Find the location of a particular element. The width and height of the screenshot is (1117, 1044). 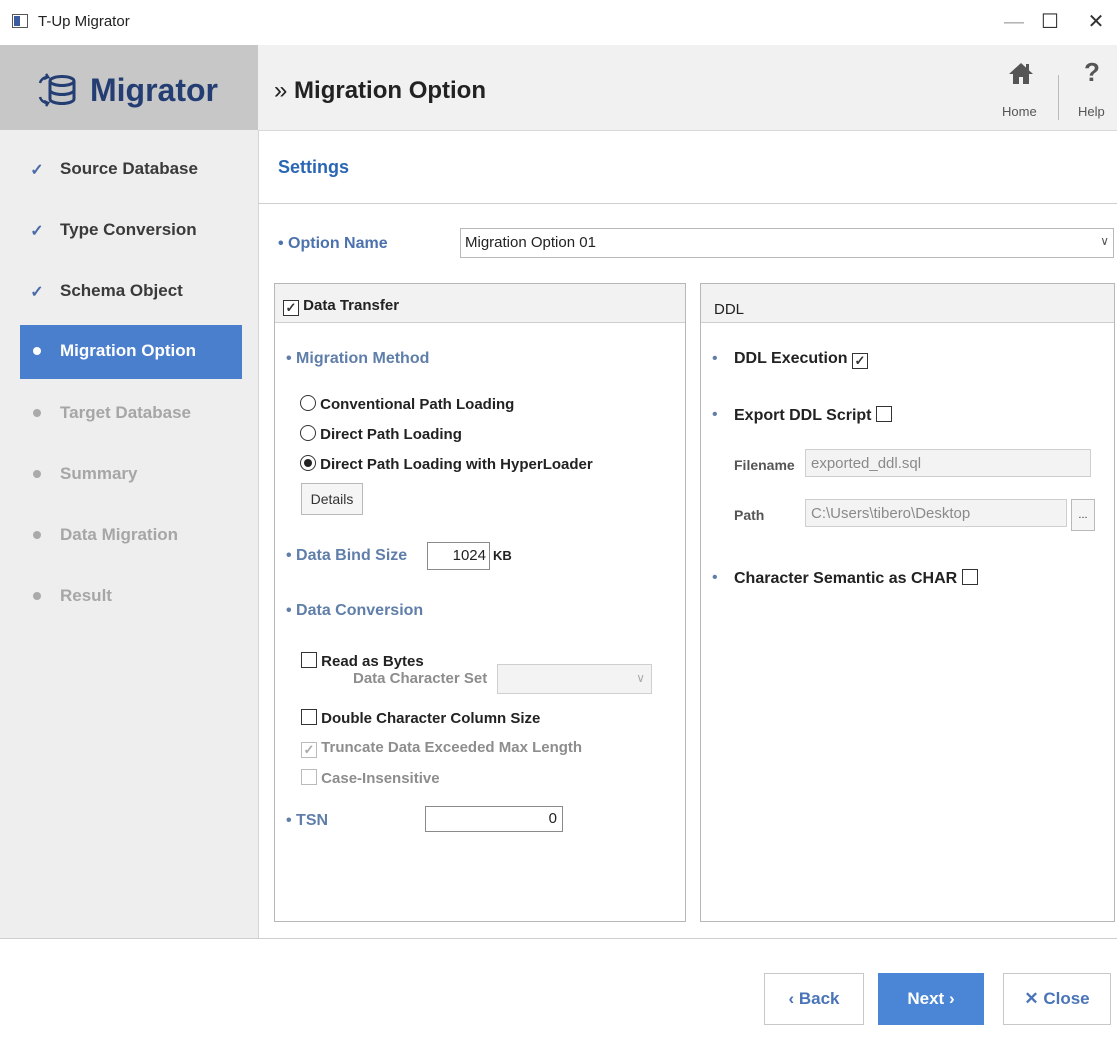

app-icon is located at coordinates (20, 21).